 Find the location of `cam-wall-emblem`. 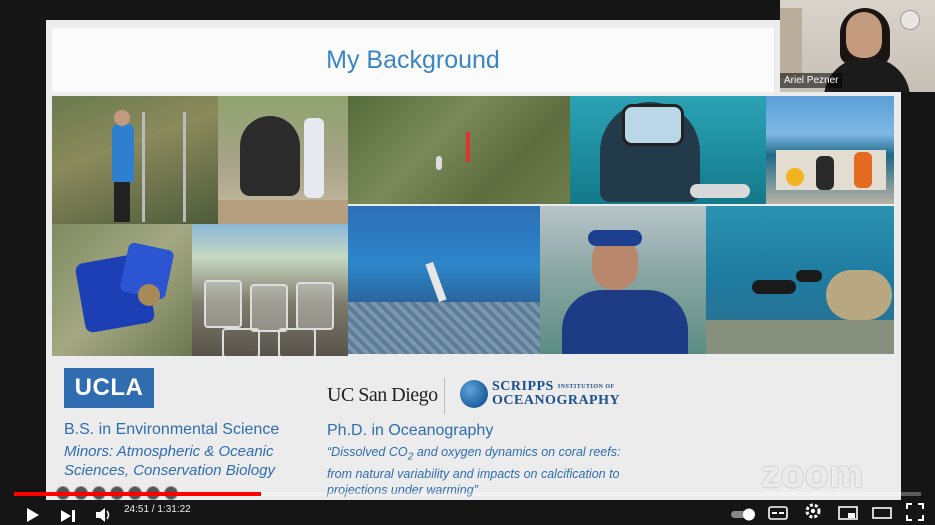

cam-wall-emblem is located at coordinates (910, 20).